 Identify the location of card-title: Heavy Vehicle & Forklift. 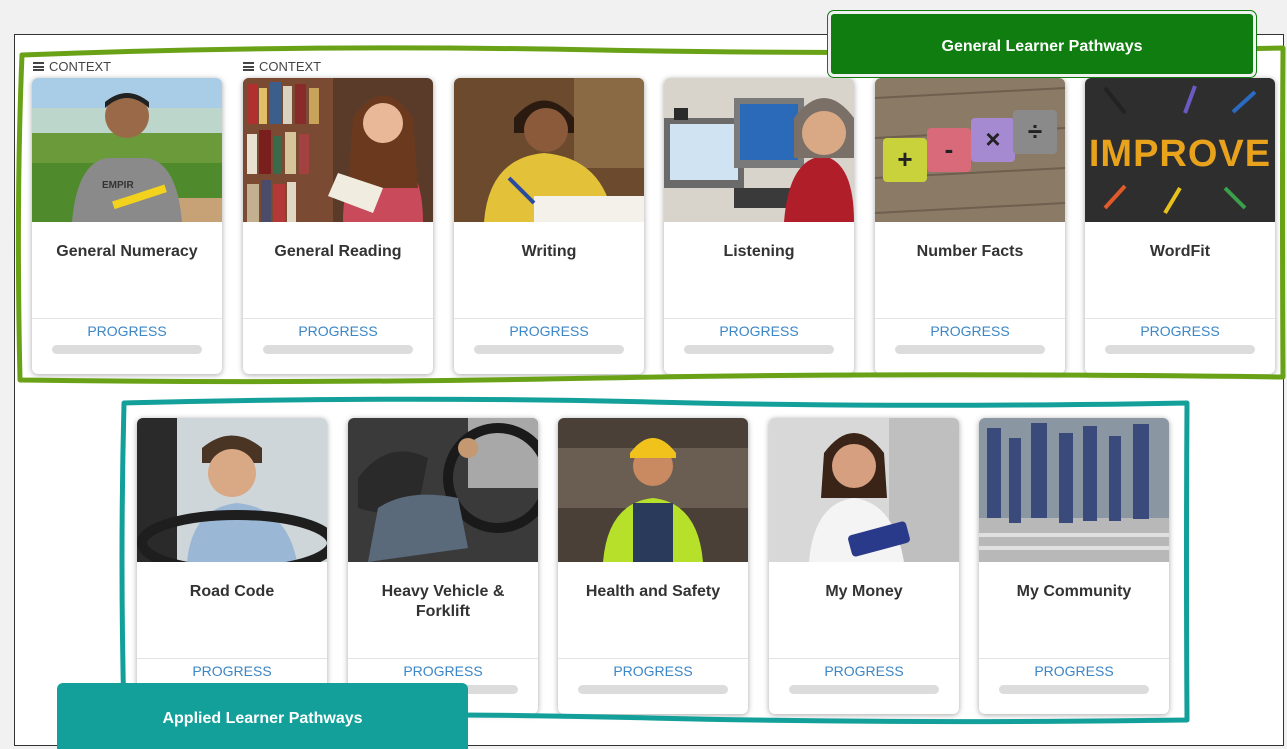
(443, 601).